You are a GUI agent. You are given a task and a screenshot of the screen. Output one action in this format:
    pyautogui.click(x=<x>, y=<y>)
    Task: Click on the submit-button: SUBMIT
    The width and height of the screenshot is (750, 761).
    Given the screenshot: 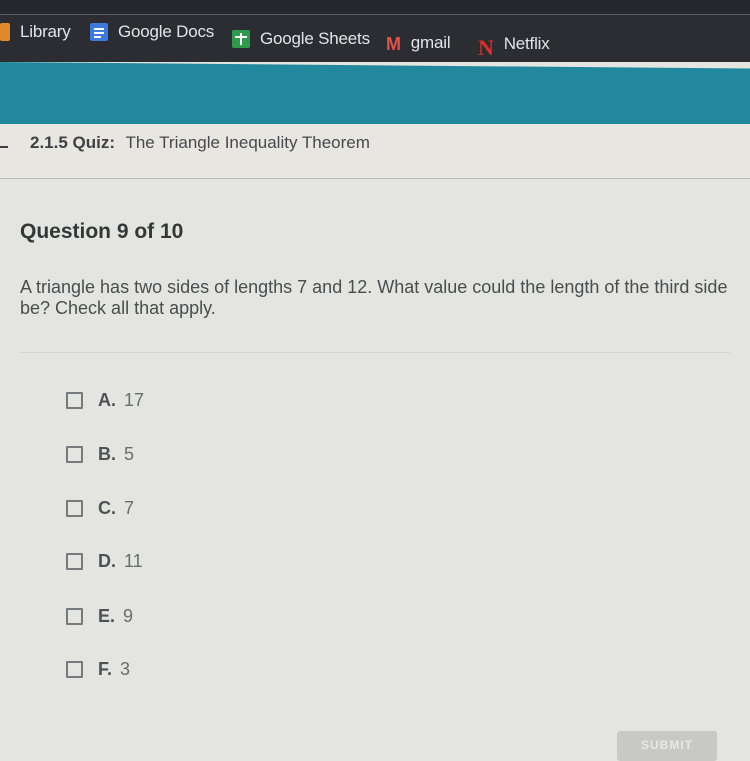 What is the action you would take?
    pyautogui.click(x=667, y=746)
    